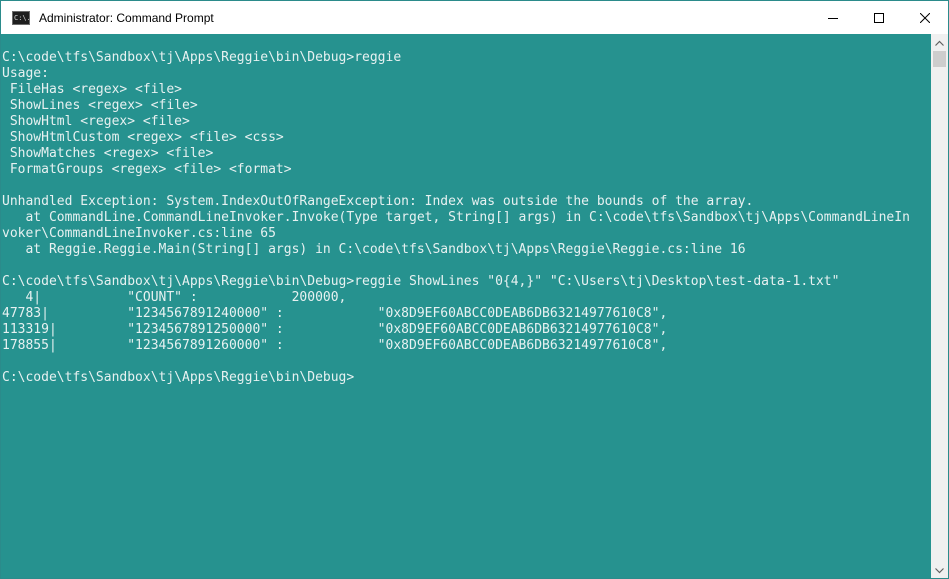 The width and height of the screenshot is (949, 579). Describe the element at coordinates (108, 153) in the screenshot. I see `console-line: ShowMatches <regex> <file>` at that location.